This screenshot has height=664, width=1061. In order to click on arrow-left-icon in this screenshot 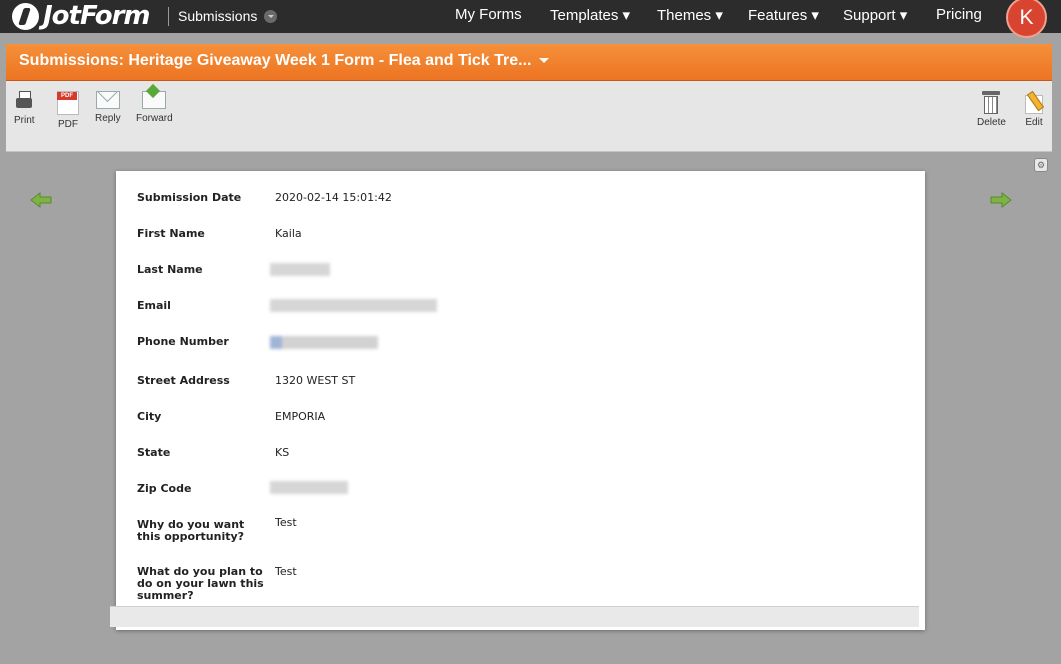, I will do `click(41, 200)`.